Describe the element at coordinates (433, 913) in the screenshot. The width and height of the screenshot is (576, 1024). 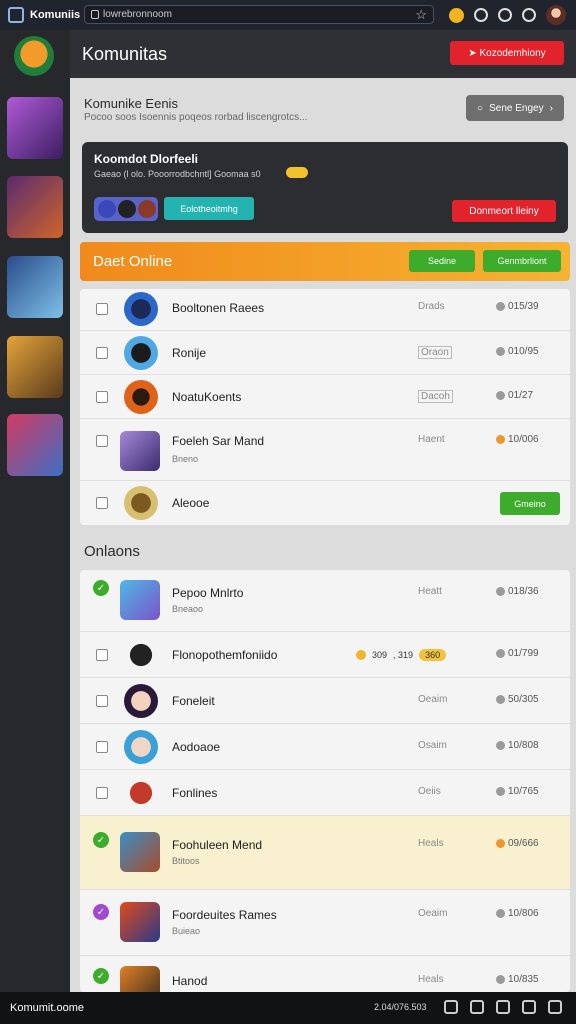
I see `row-status: Oeaim` at that location.